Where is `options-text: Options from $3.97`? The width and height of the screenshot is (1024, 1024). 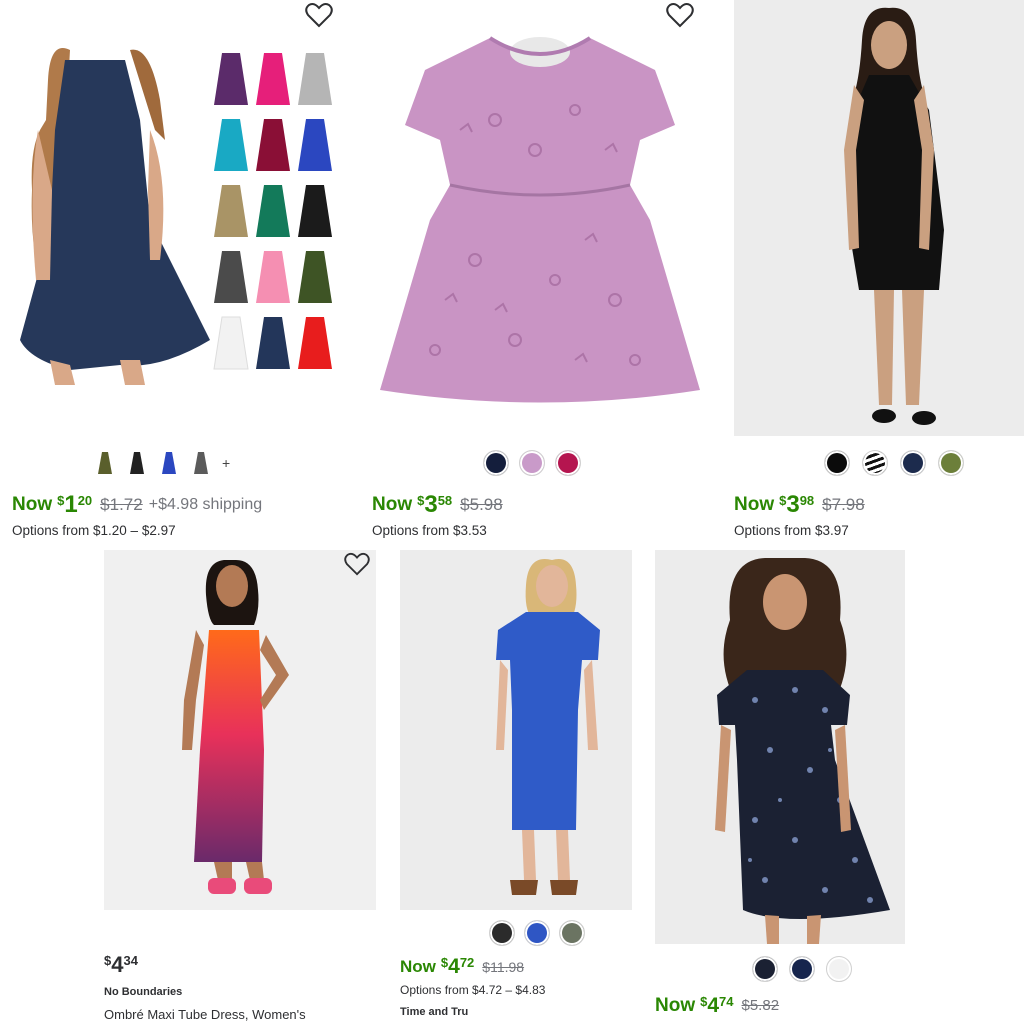 options-text: Options from $3.97 is located at coordinates (791, 530).